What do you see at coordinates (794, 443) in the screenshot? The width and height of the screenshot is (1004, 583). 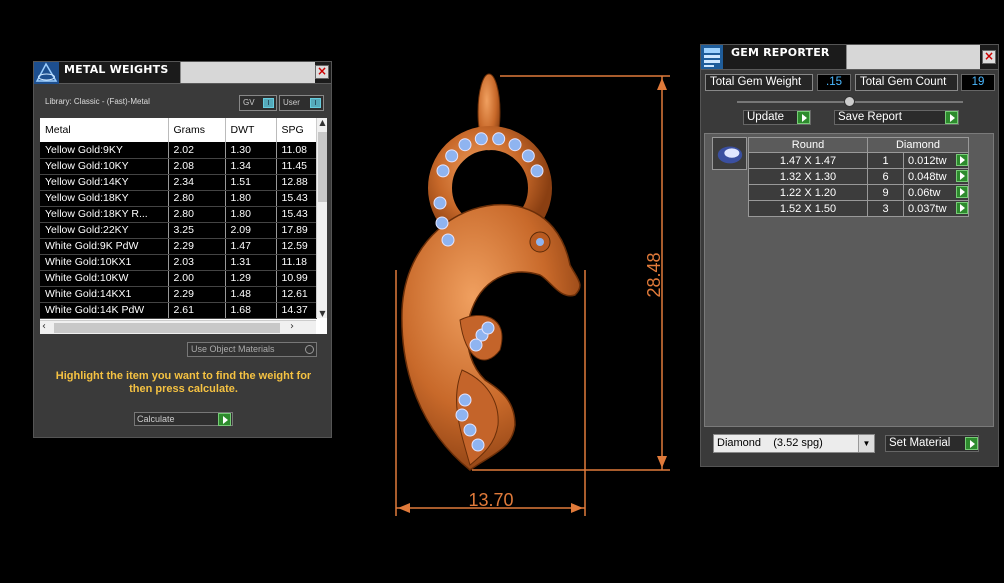 I see `material-select: Diamond (3.52 spg) ▼` at bounding box center [794, 443].